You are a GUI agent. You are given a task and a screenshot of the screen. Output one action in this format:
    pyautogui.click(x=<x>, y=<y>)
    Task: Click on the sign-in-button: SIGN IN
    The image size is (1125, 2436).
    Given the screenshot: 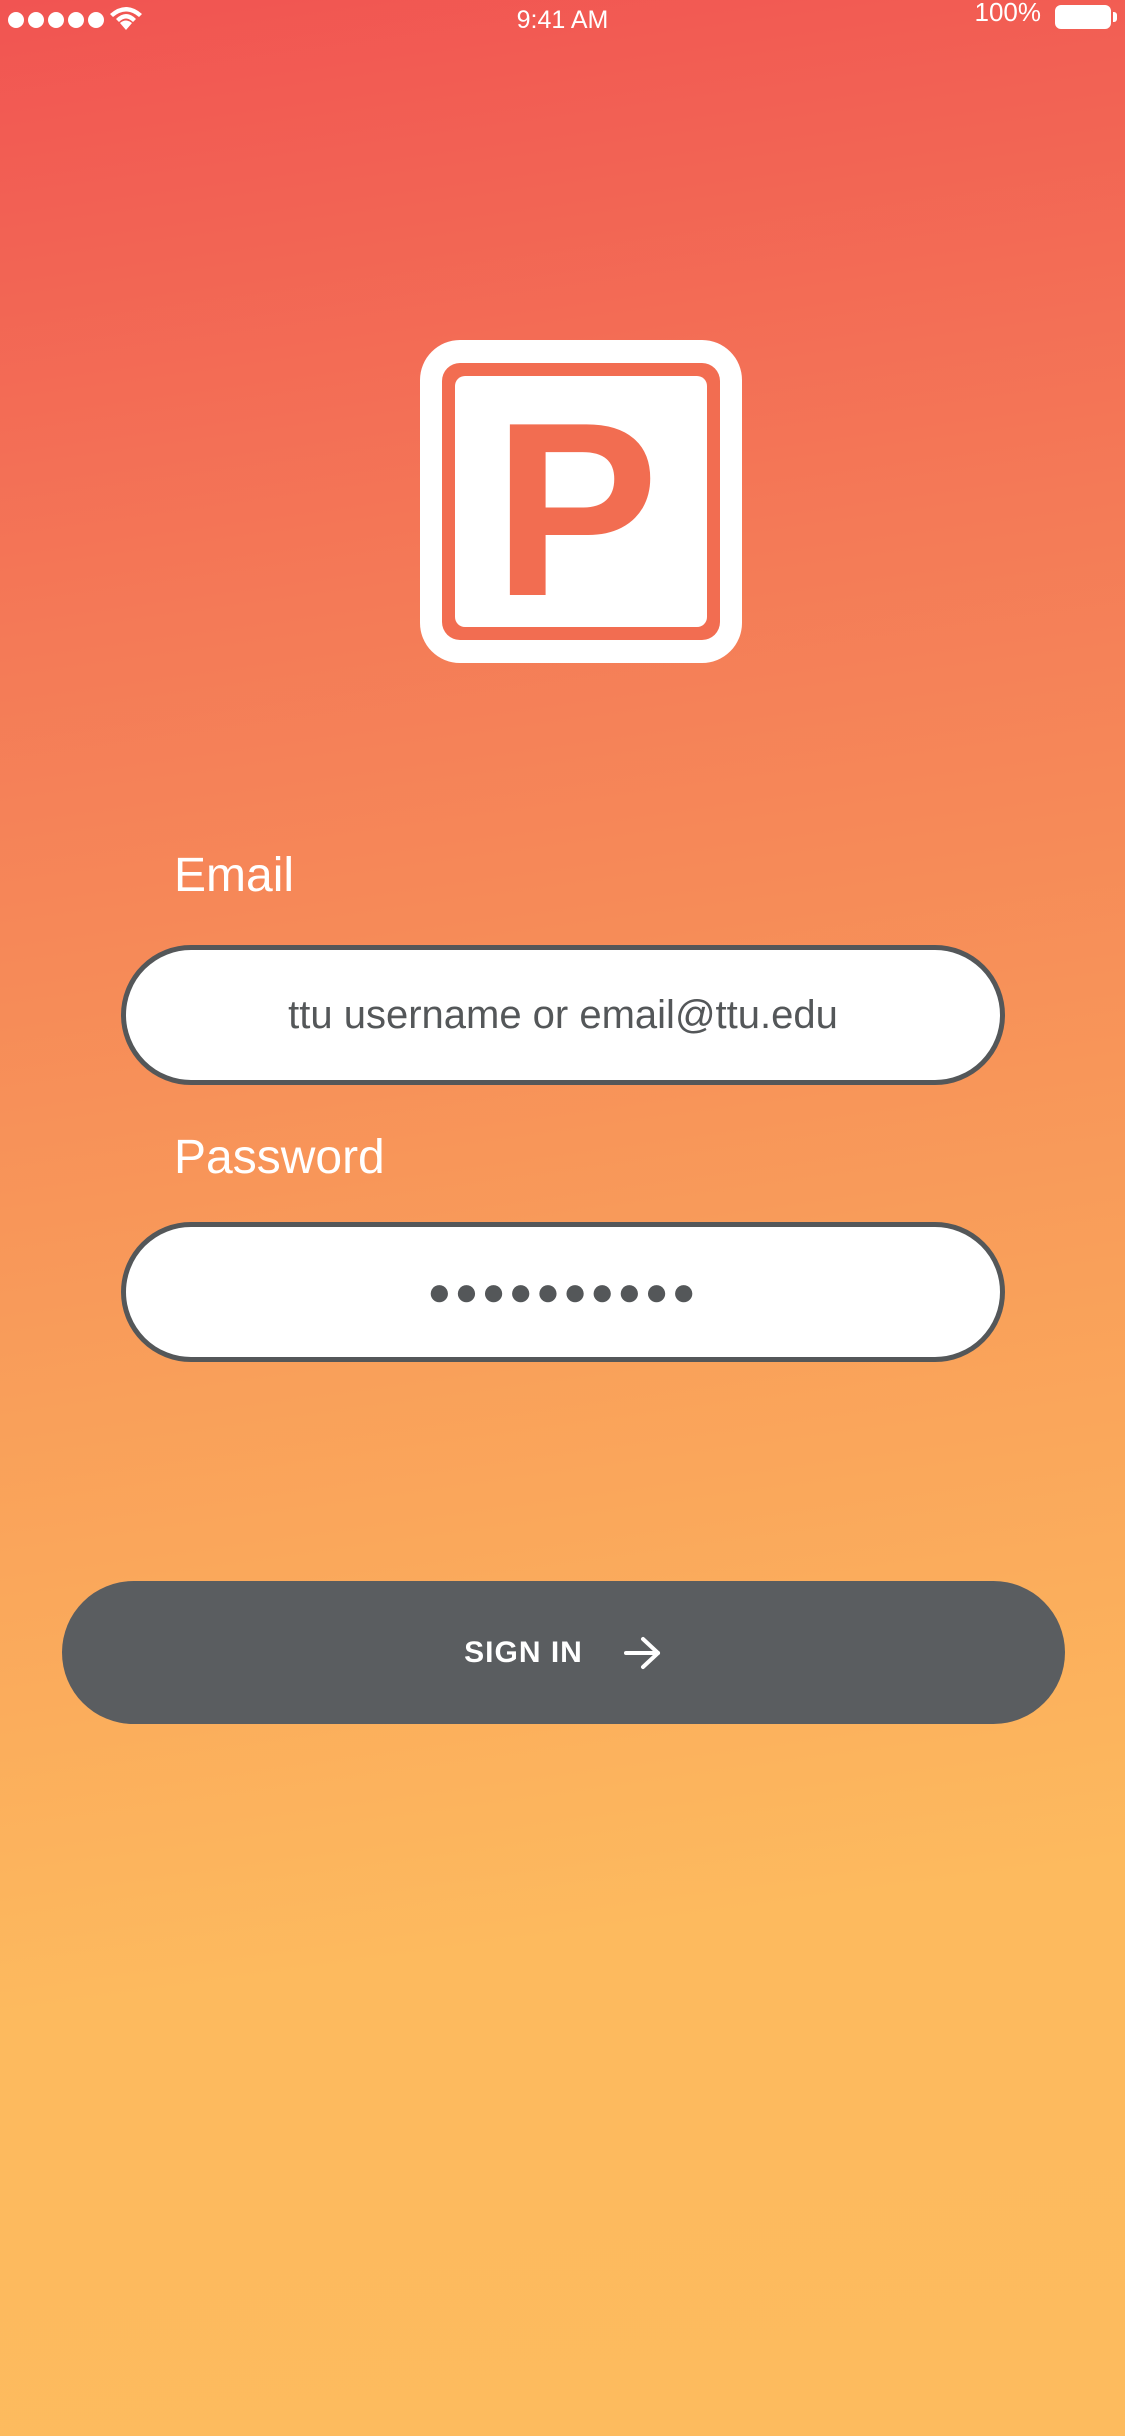 What is the action you would take?
    pyautogui.click(x=563, y=1652)
    